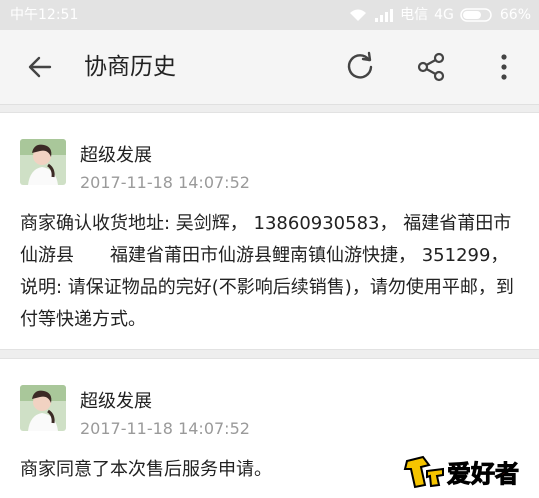  I want to click on back-arrow-icon, so click(40, 67).